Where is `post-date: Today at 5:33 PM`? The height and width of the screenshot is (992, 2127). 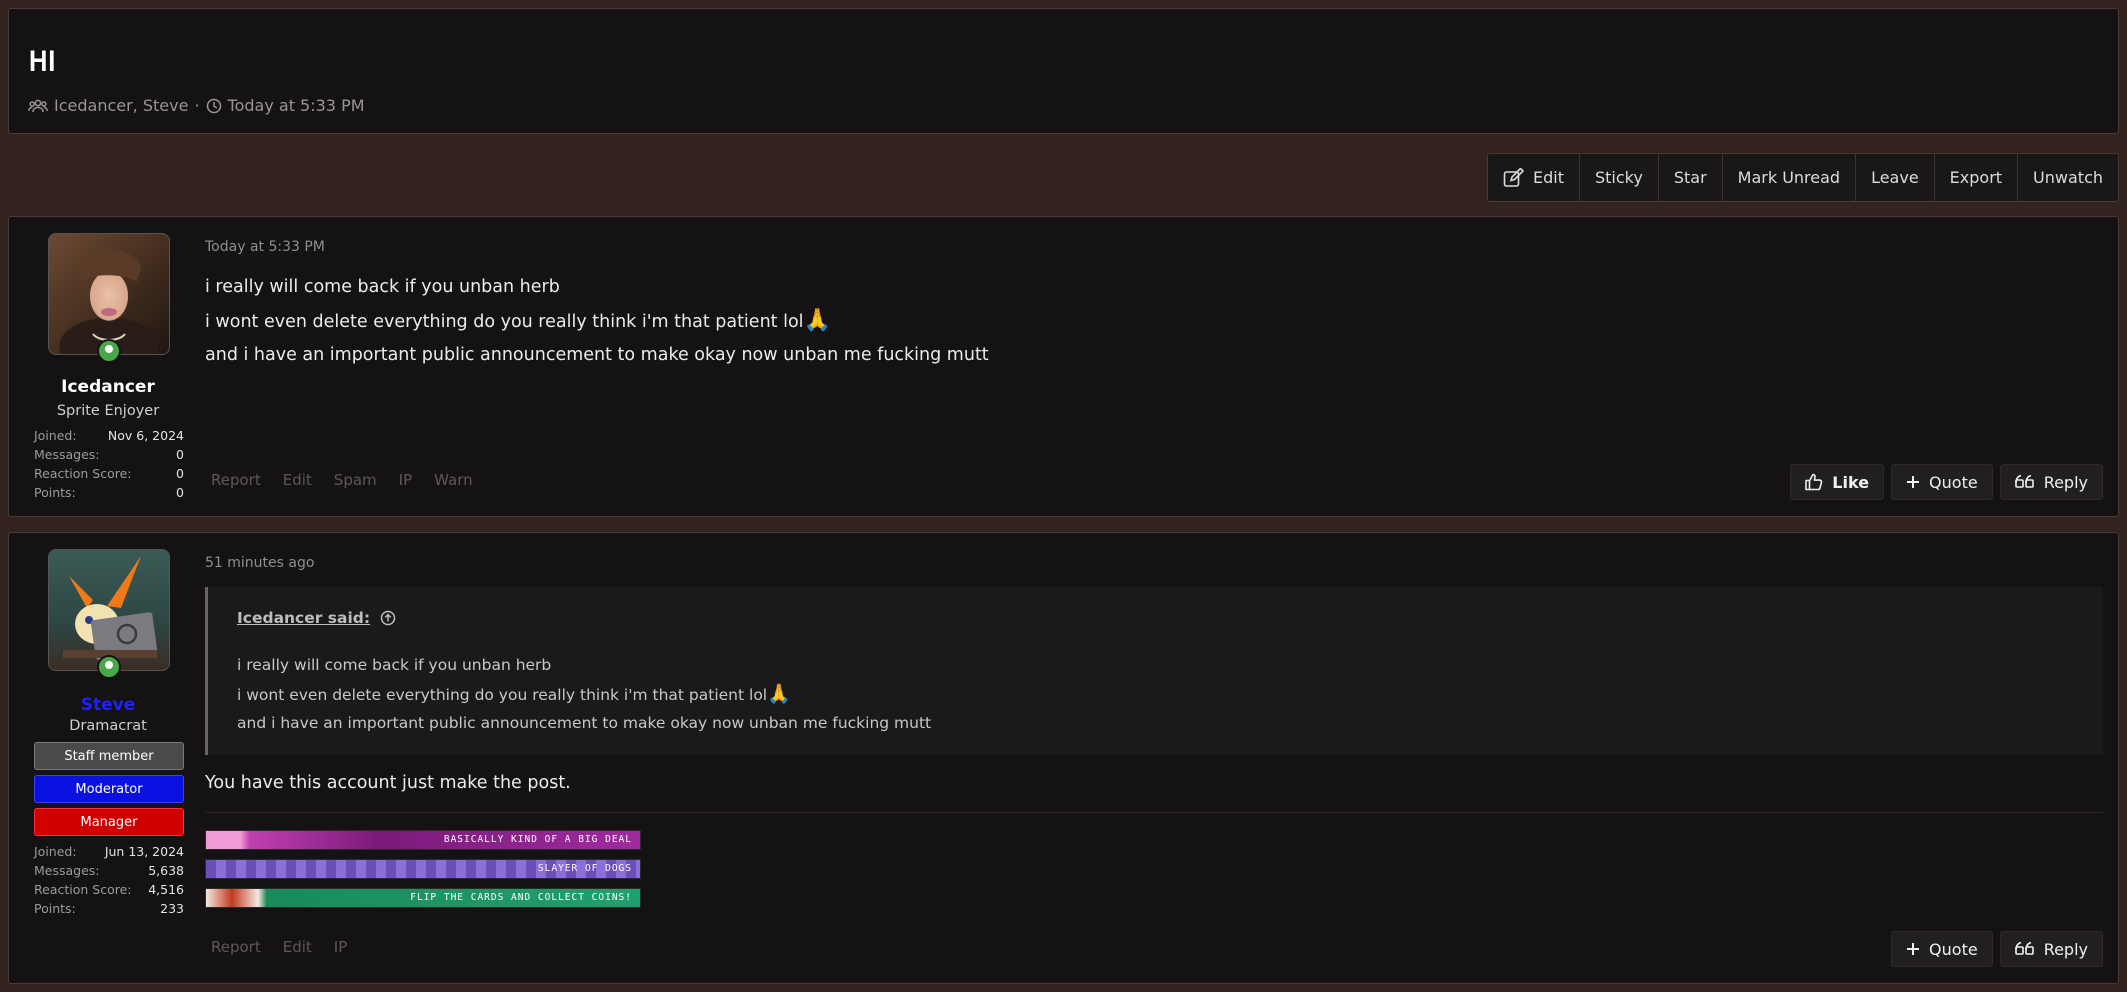
post-date: Today at 5:33 PM is located at coordinates (265, 247).